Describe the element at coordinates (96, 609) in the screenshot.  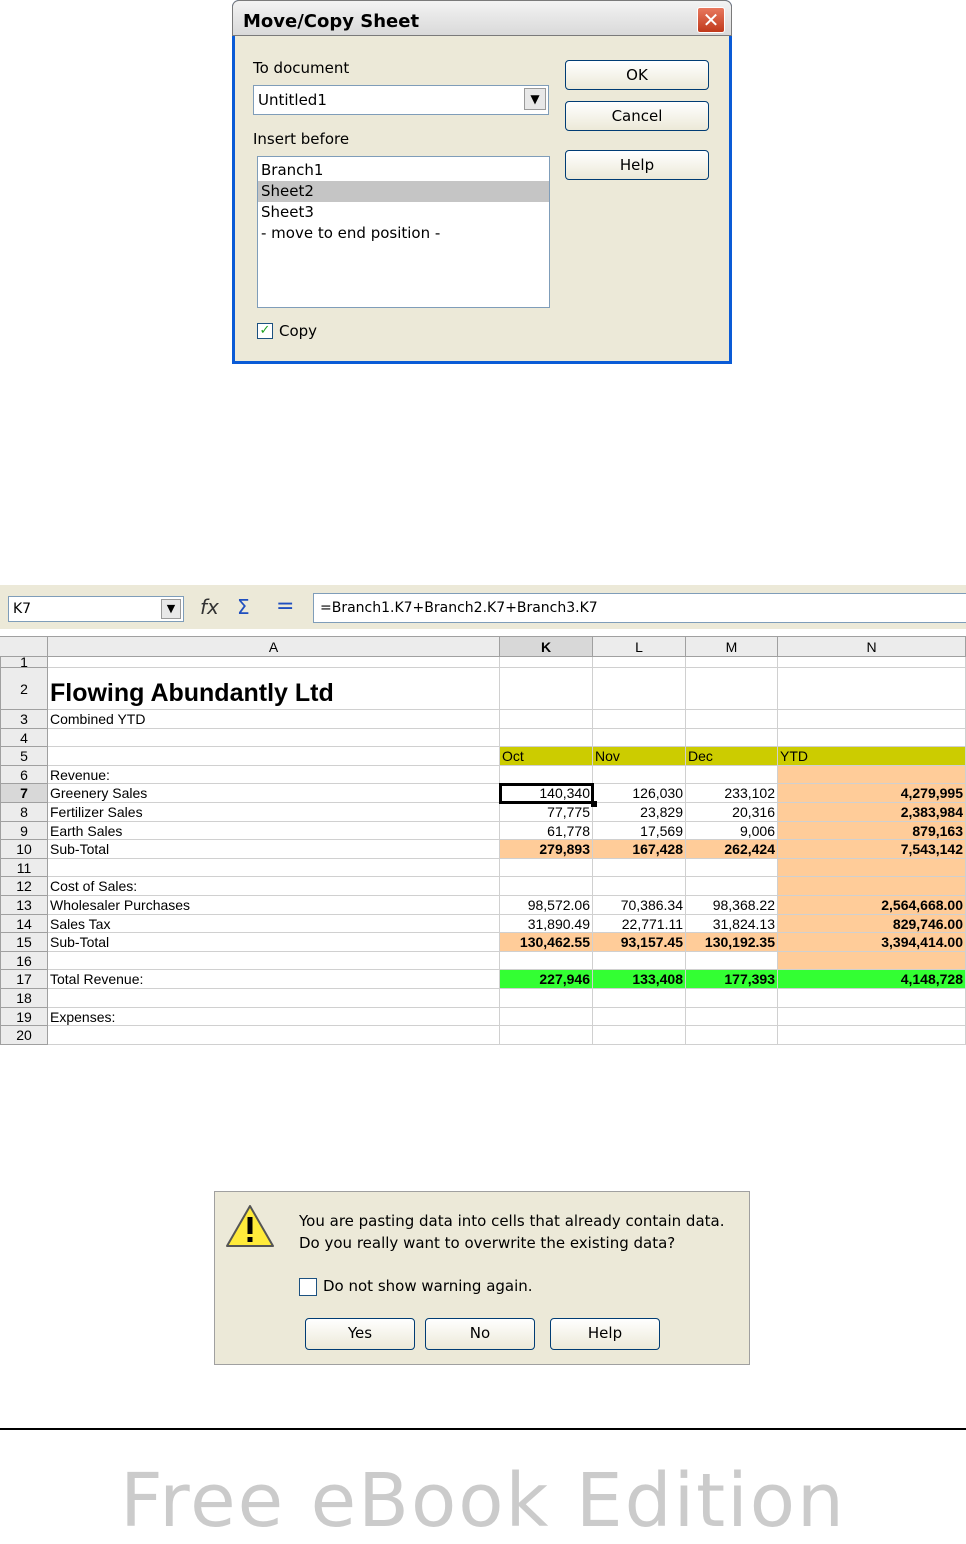
I see `name-box: K7 ▼` at that location.